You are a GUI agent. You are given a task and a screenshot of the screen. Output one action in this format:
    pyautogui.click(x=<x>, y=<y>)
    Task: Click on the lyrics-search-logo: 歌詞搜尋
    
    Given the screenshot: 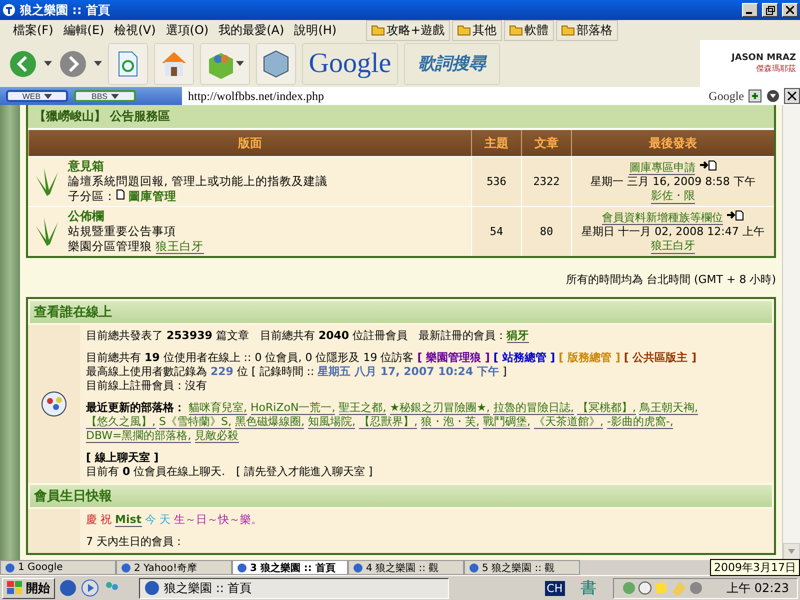 What is the action you would take?
    pyautogui.click(x=452, y=63)
    